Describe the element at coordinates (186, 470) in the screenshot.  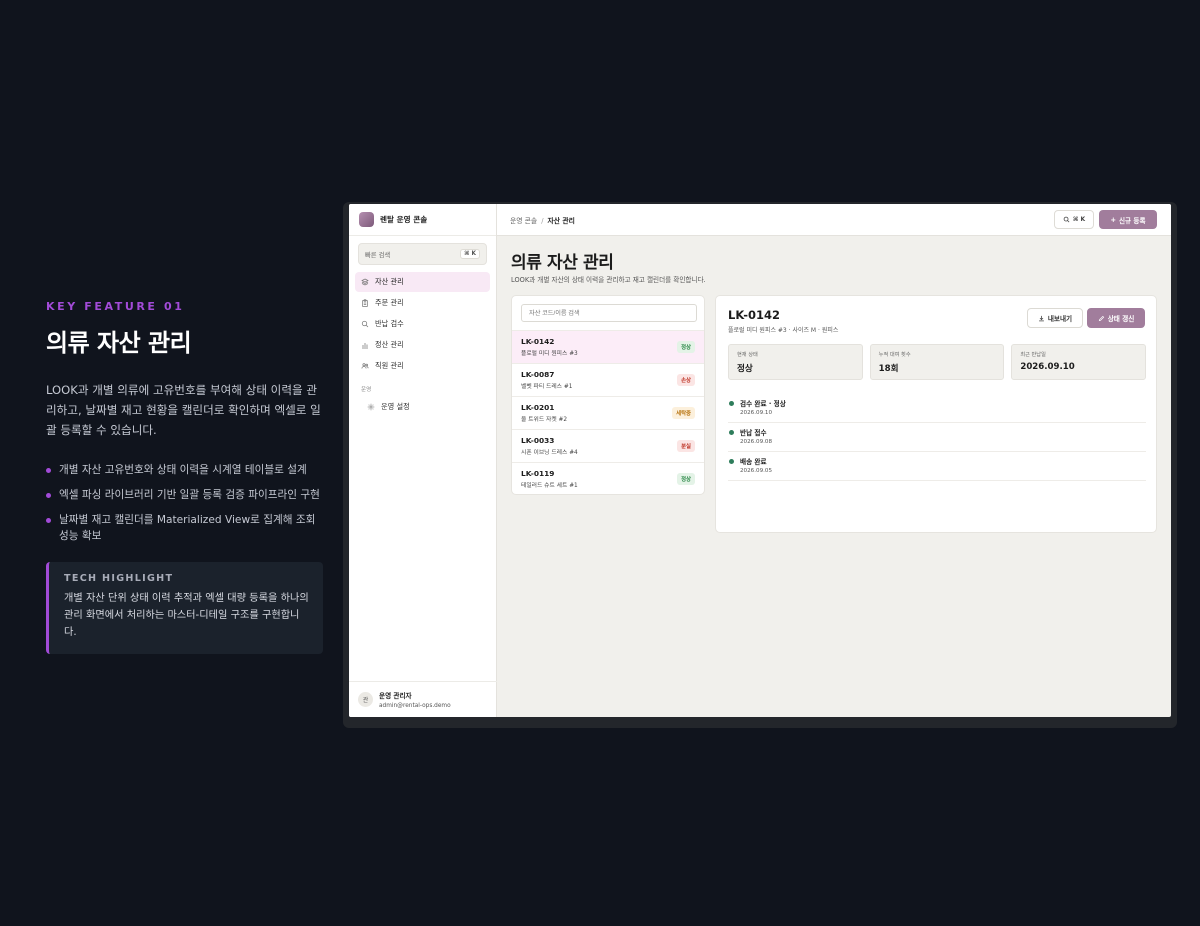
I see `feature-bullet: 개별 자산 고유번호와 상태 이력을 시계열 테이블로 설계` at that location.